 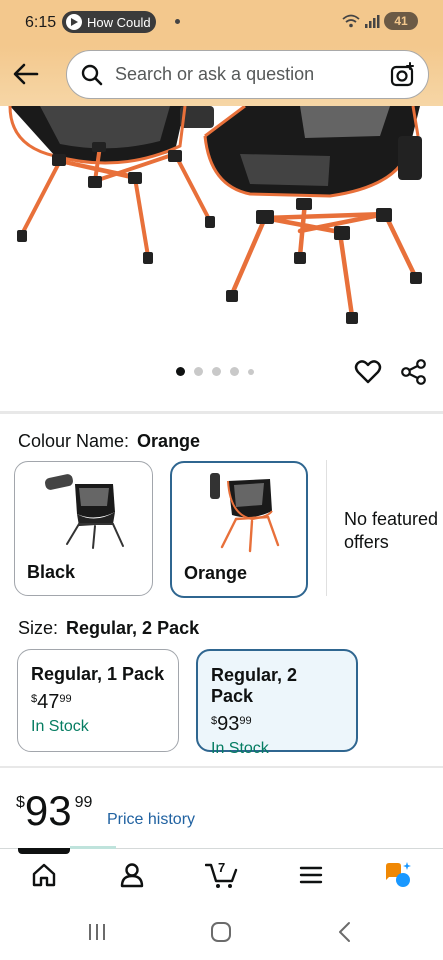 I want to click on no-featured-offers: No featured offers, so click(x=391, y=530).